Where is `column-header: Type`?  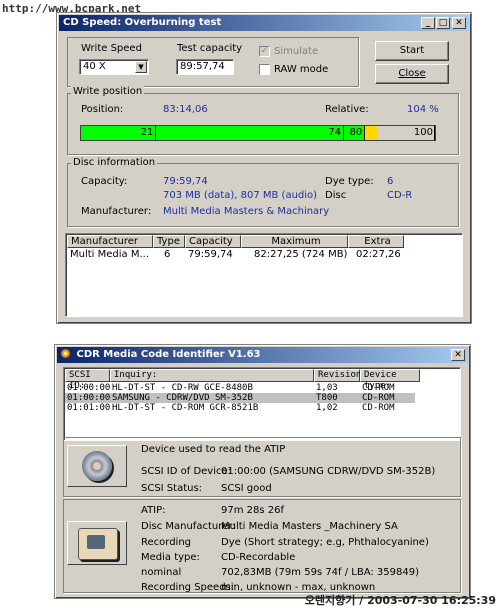
column-header: Type is located at coordinates (169, 241).